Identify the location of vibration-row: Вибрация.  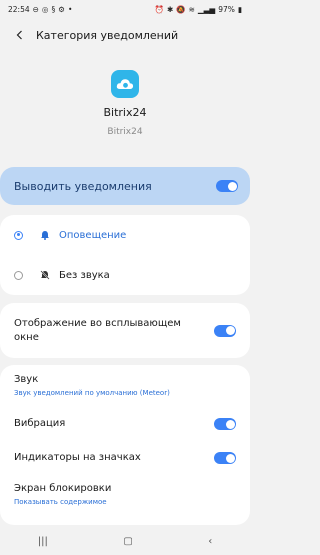
(125, 424).